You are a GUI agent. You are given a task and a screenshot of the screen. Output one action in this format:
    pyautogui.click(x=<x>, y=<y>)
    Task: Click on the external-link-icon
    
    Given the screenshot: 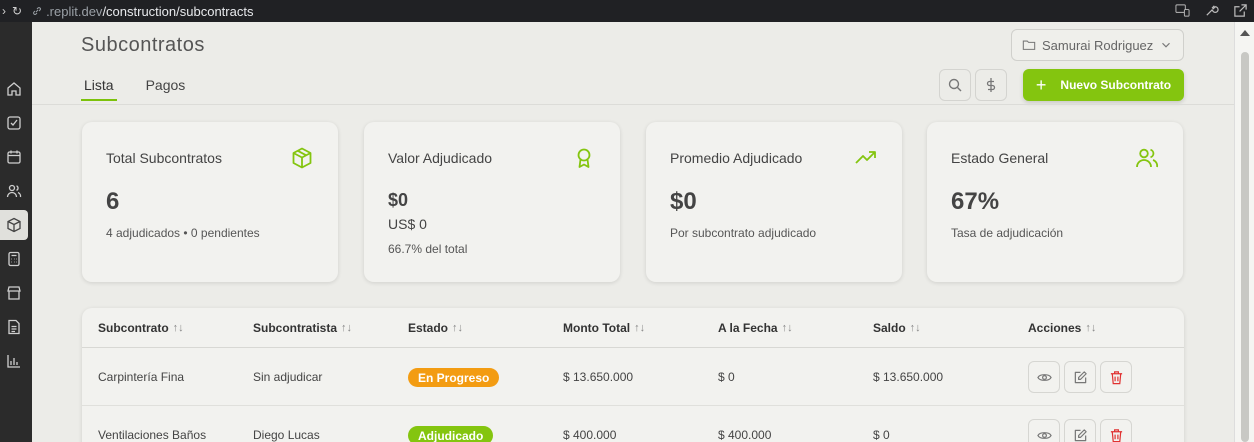 What is the action you would take?
    pyautogui.click(x=1240, y=10)
    